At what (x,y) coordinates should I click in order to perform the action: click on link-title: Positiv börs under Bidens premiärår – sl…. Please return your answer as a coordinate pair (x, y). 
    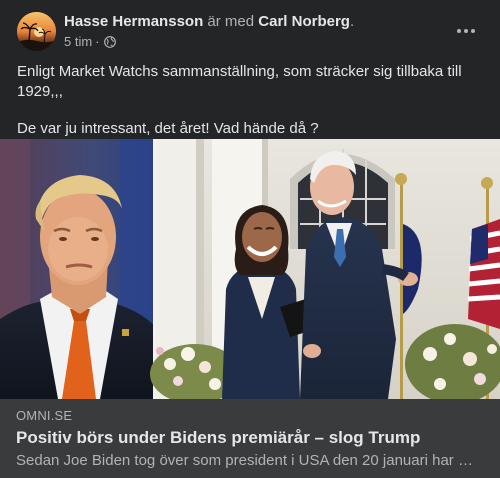
    Looking at the image, I should click on (218, 438).